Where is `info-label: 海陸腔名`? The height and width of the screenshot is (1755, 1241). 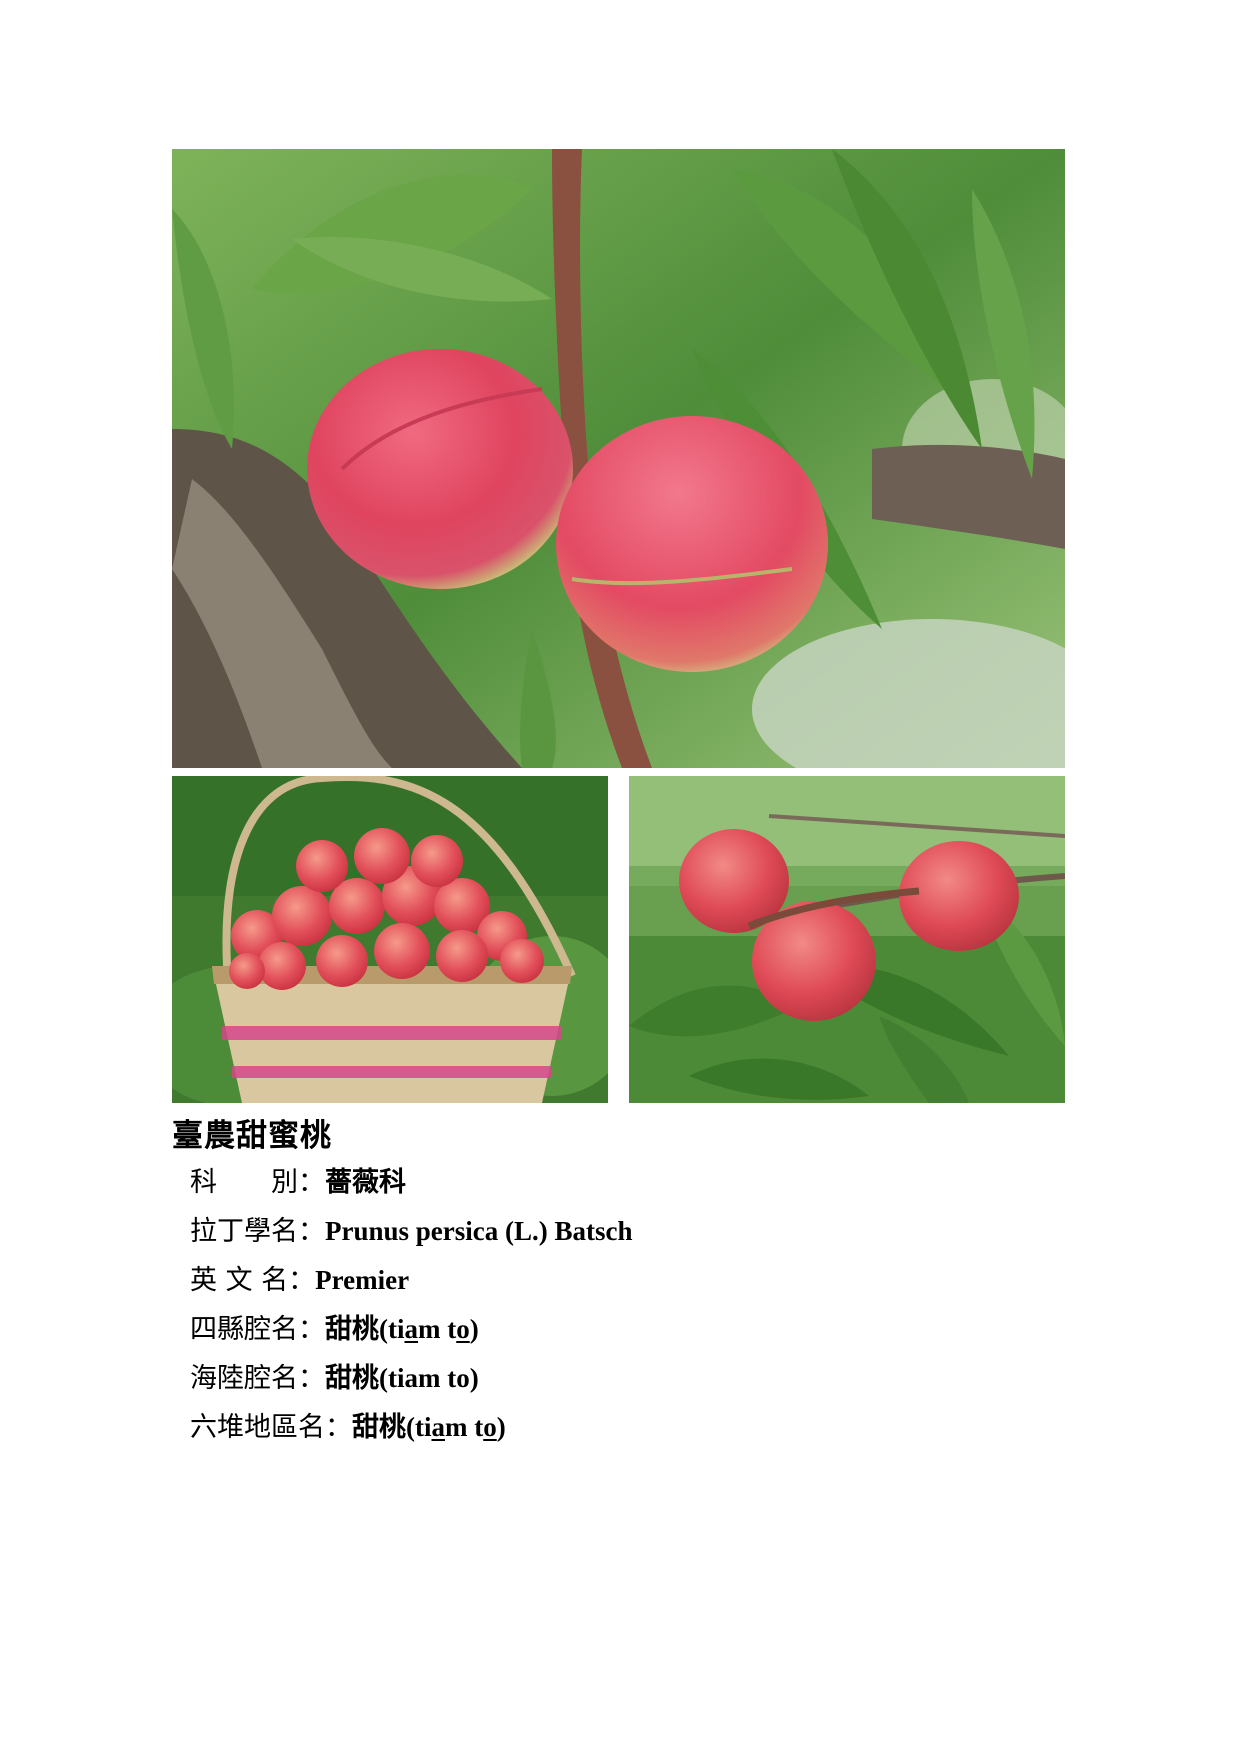 info-label: 海陸腔名 is located at coordinates (244, 1378).